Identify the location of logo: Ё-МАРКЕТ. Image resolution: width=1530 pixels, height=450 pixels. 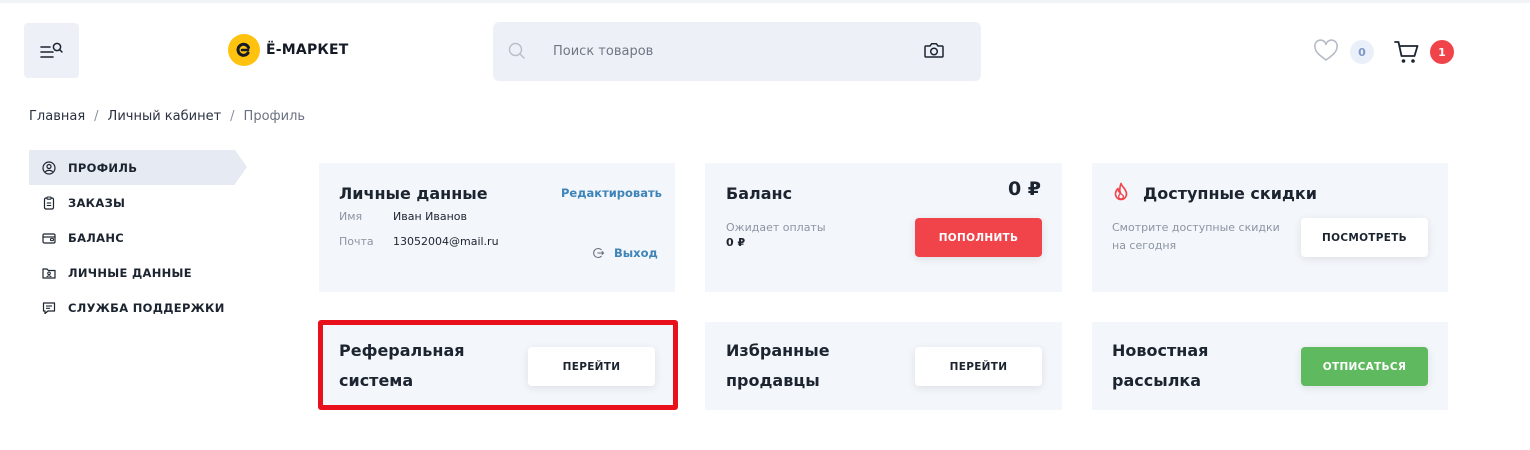
(288, 50).